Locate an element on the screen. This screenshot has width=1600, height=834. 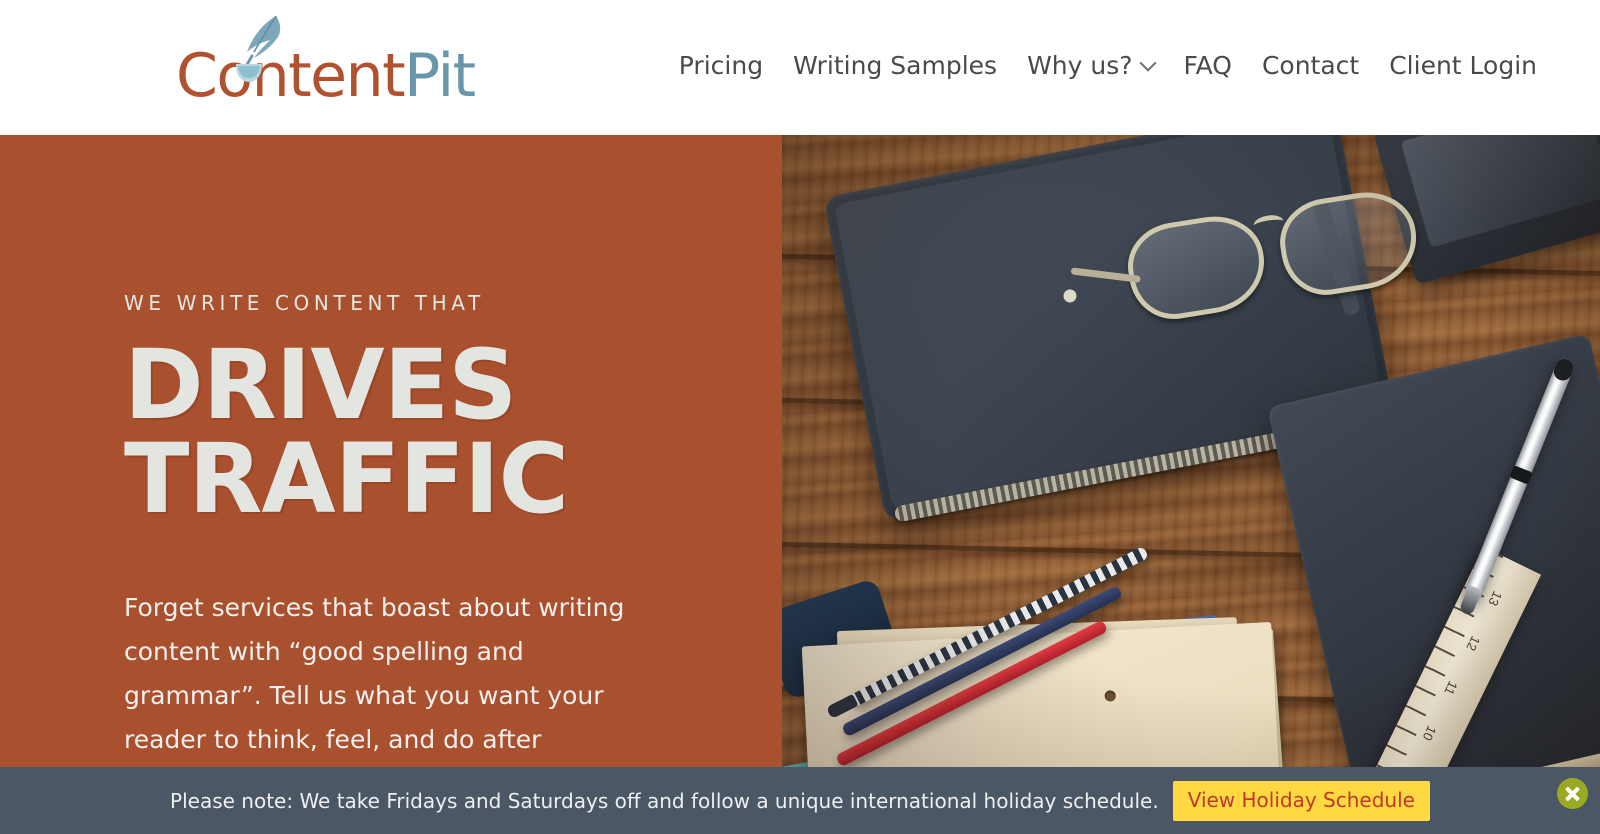
nav-item-why-us: Why us? is located at coordinates (1090, 66).